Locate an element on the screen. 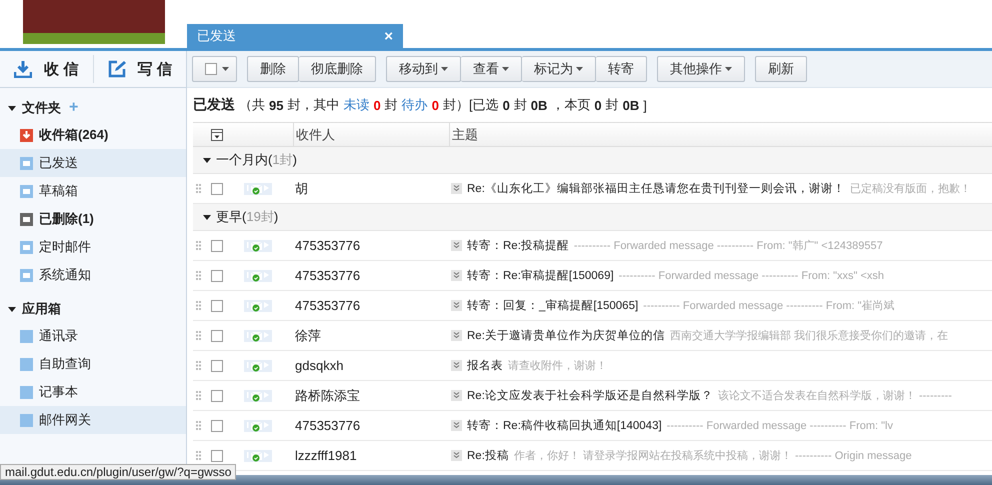 The height and width of the screenshot is (485, 992). mail-subject: 转寄：Re:稿件收稿回执通知[140043] is located at coordinates (564, 425).